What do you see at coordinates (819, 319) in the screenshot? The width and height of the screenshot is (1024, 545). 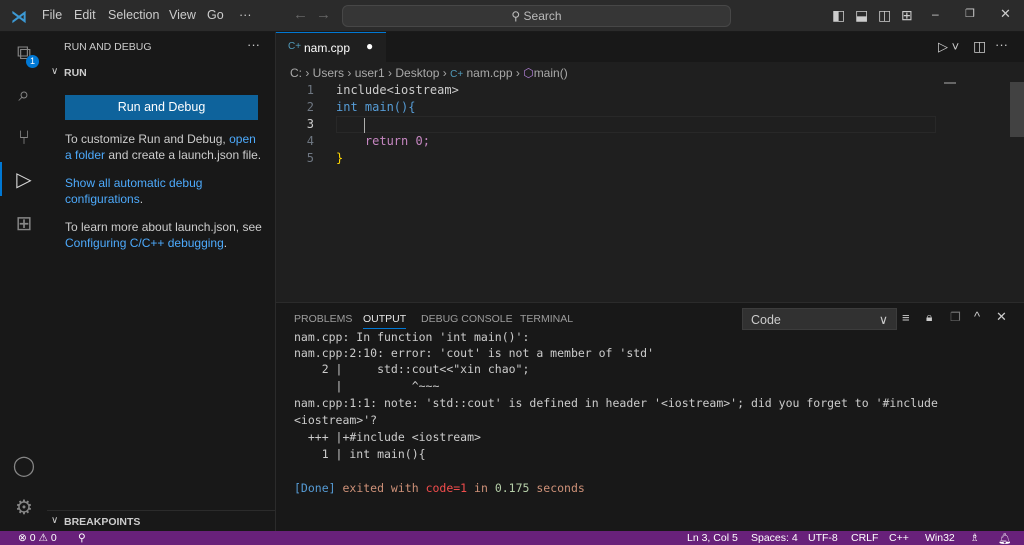 I see `output-channel-select: Code ∨` at bounding box center [819, 319].